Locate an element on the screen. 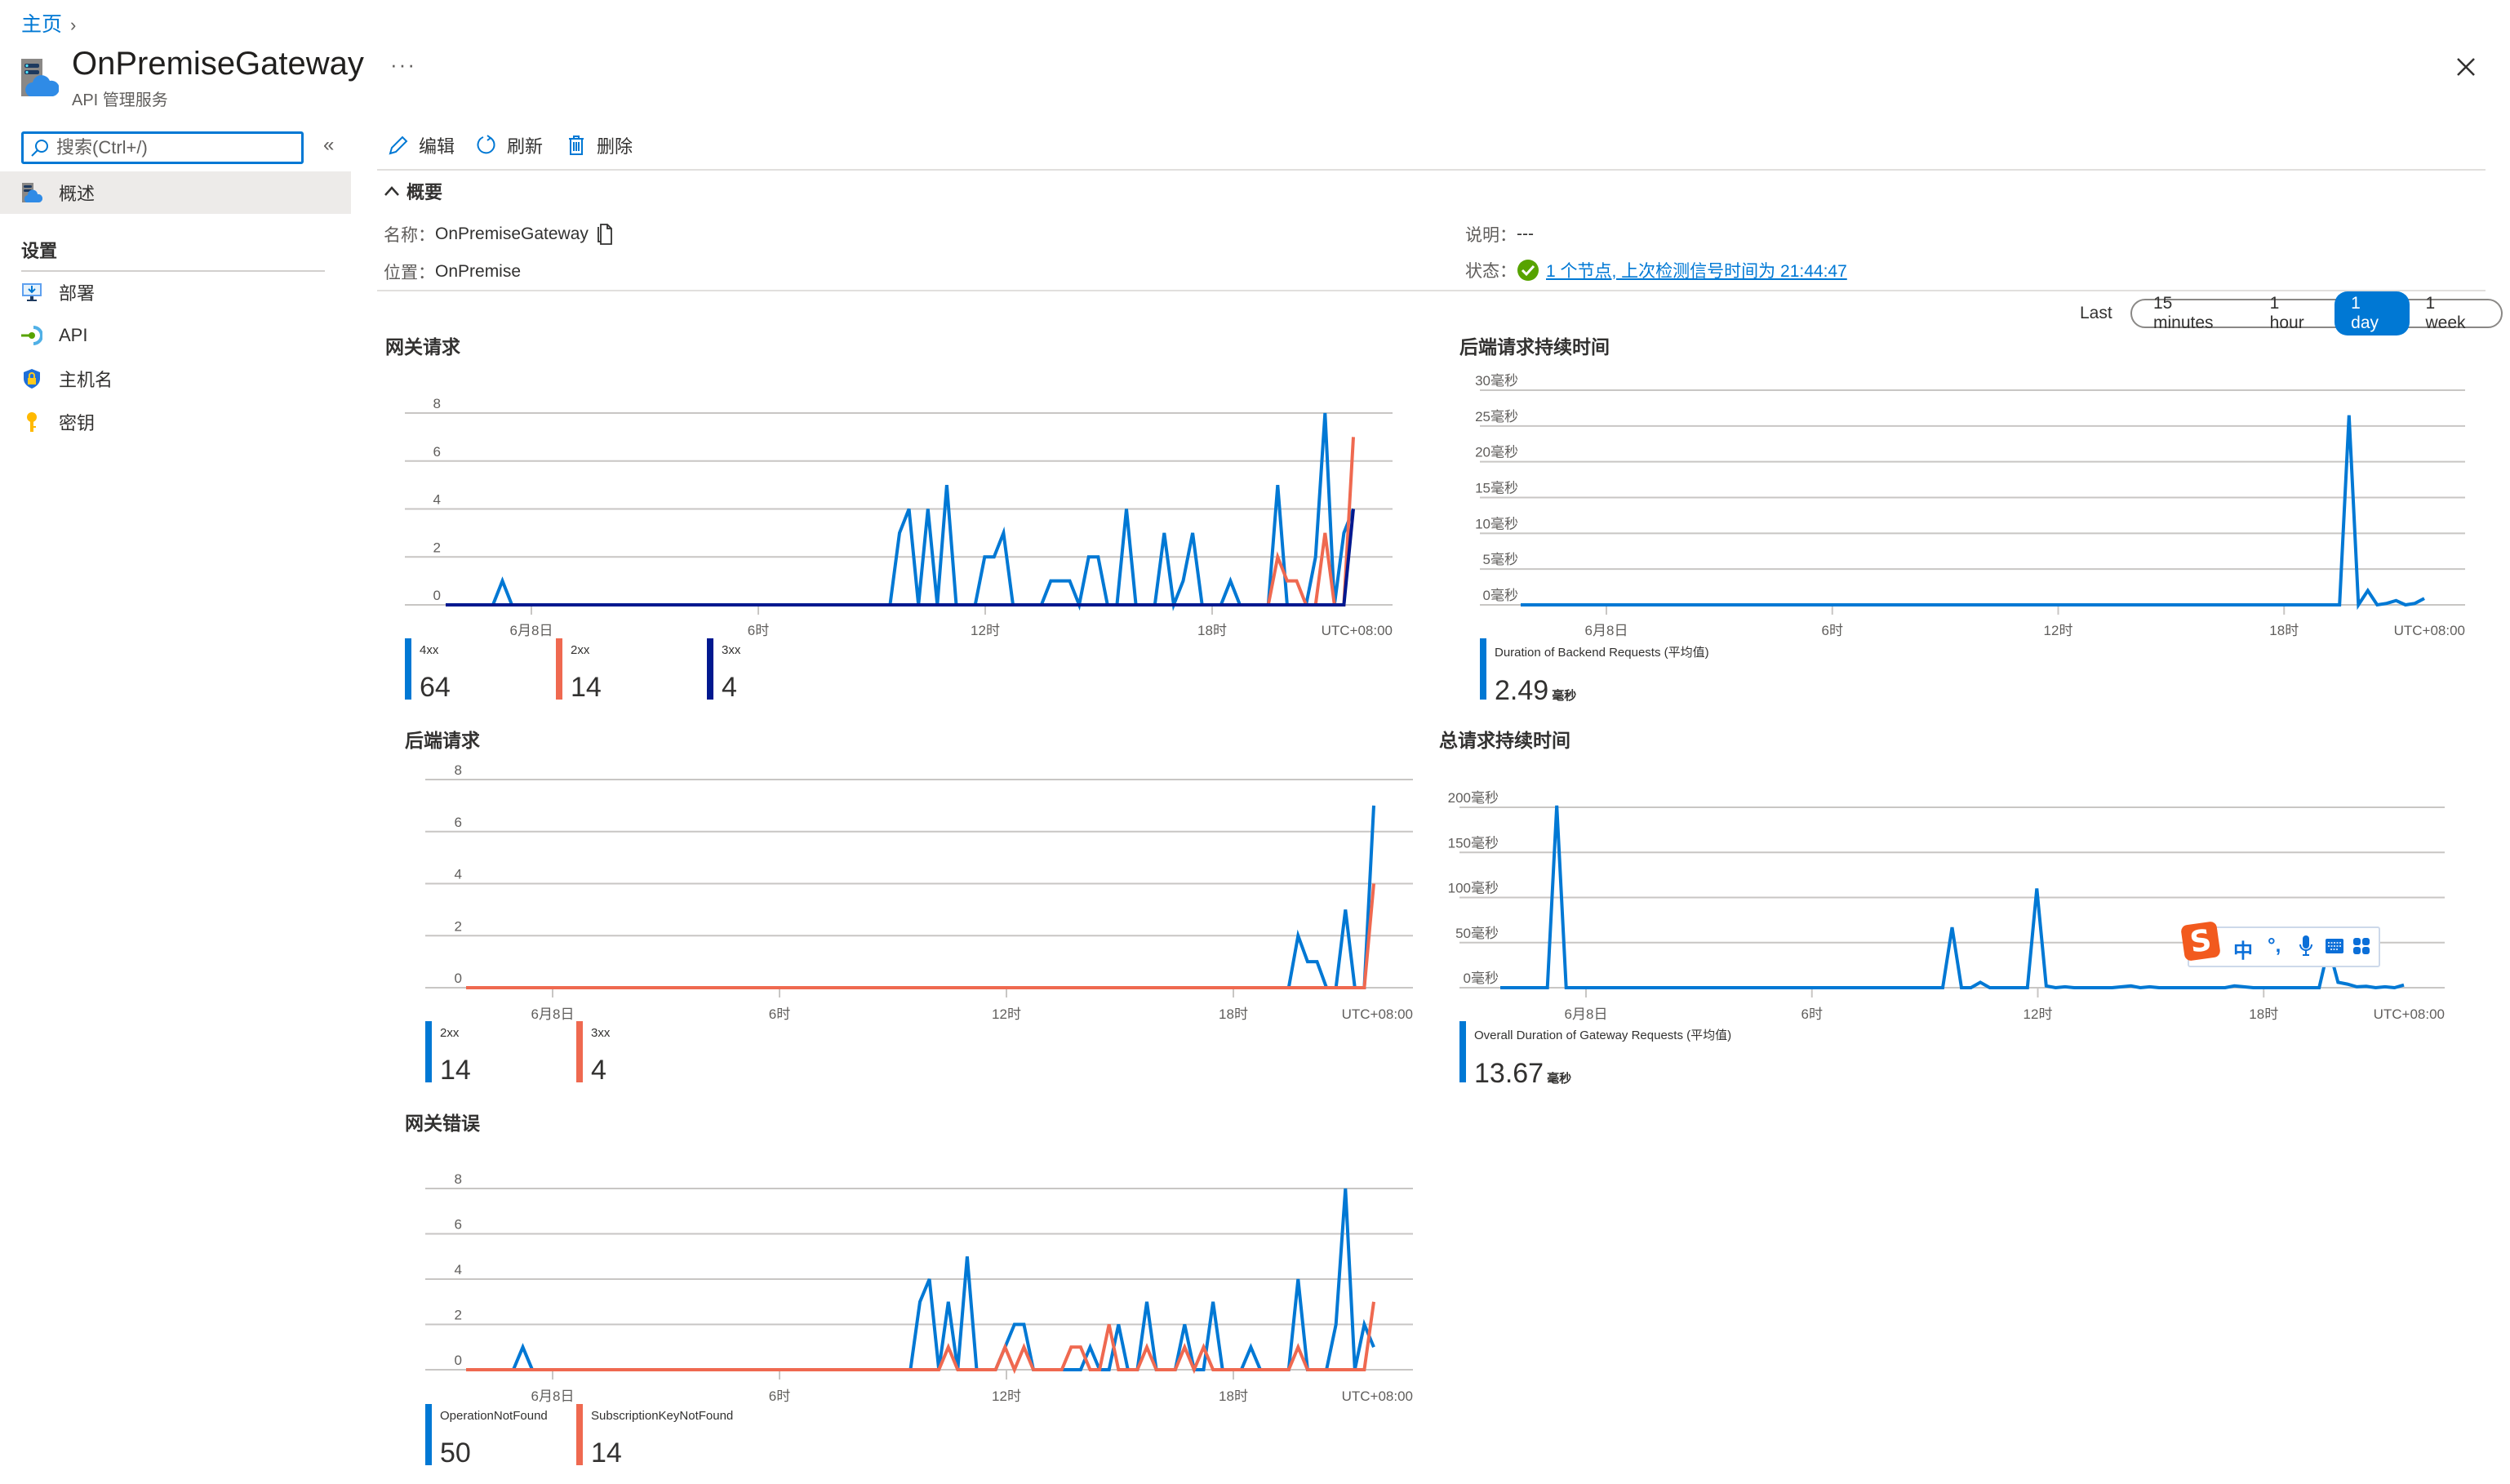 Image resolution: width=2510 pixels, height=1484 pixels. y-tick-label: 10毫秒 is located at coordinates (1497, 523).